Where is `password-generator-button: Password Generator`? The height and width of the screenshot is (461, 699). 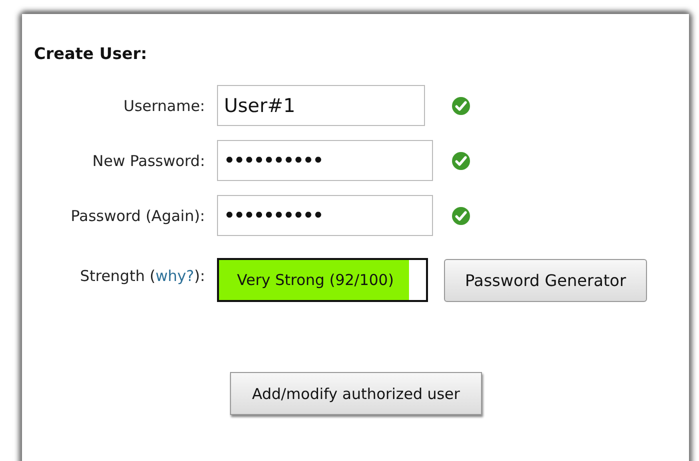
password-generator-button: Password Generator is located at coordinates (545, 280).